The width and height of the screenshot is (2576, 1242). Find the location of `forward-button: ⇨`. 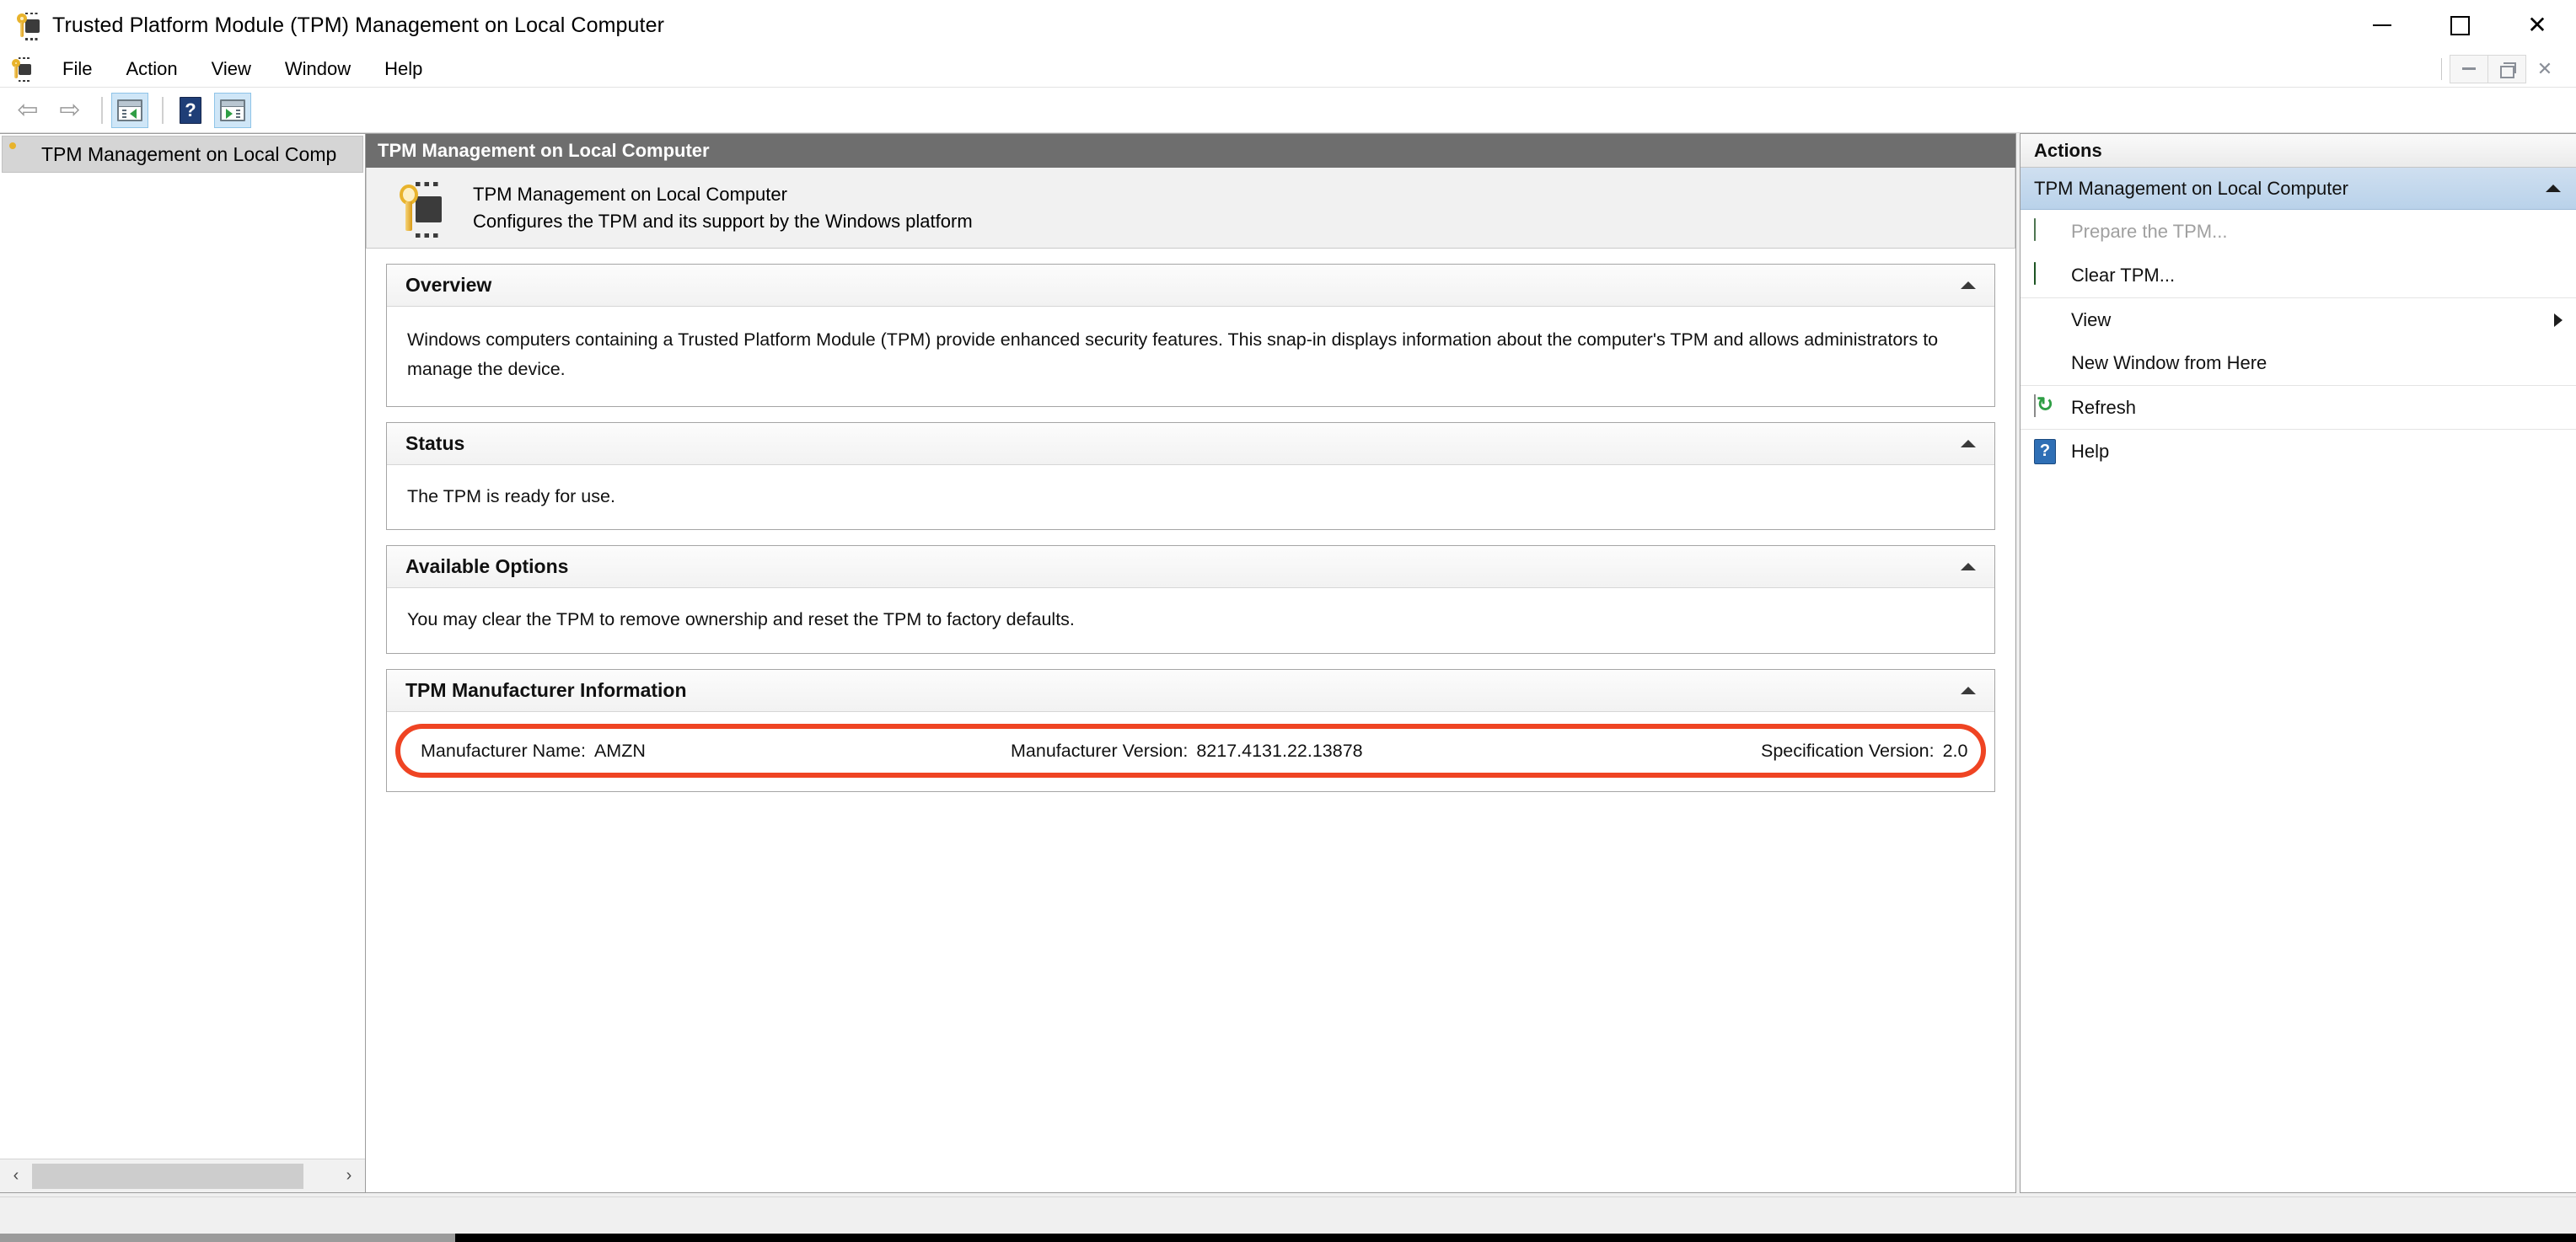

forward-button: ⇨ is located at coordinates (70, 111).